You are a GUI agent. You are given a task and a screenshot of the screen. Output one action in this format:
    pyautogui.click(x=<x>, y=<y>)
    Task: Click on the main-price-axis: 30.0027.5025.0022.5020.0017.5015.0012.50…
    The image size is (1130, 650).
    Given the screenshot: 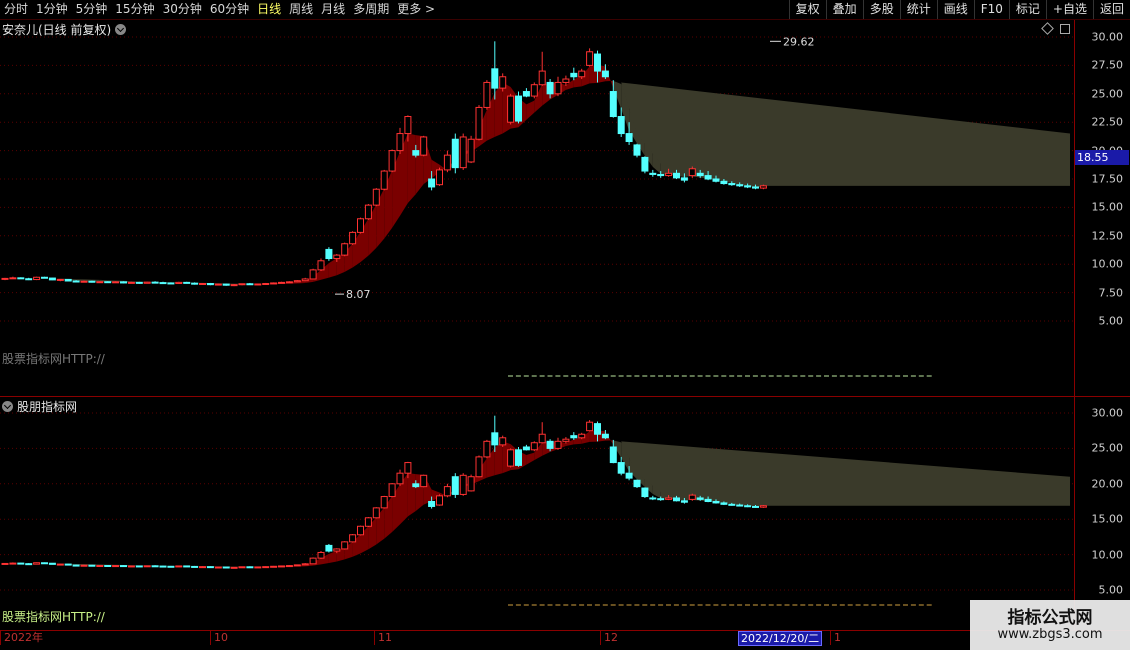 What is the action you would take?
    pyautogui.click(x=1102, y=208)
    